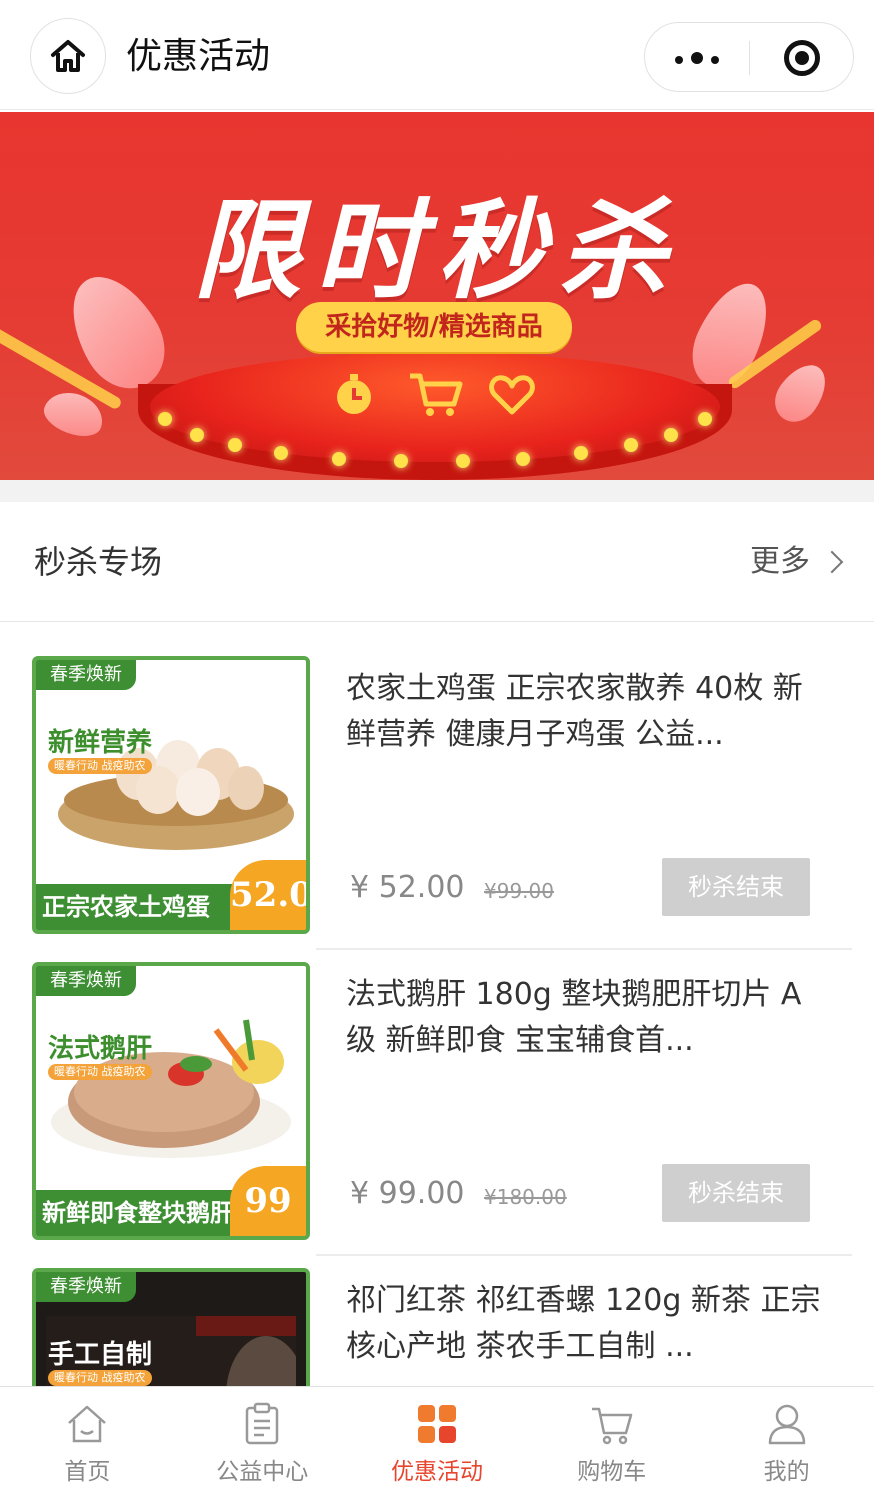 Image resolution: width=874 pixels, height=1500 pixels. Describe the element at coordinates (612, 1472) in the screenshot. I see `tab-label: 购物车` at that location.